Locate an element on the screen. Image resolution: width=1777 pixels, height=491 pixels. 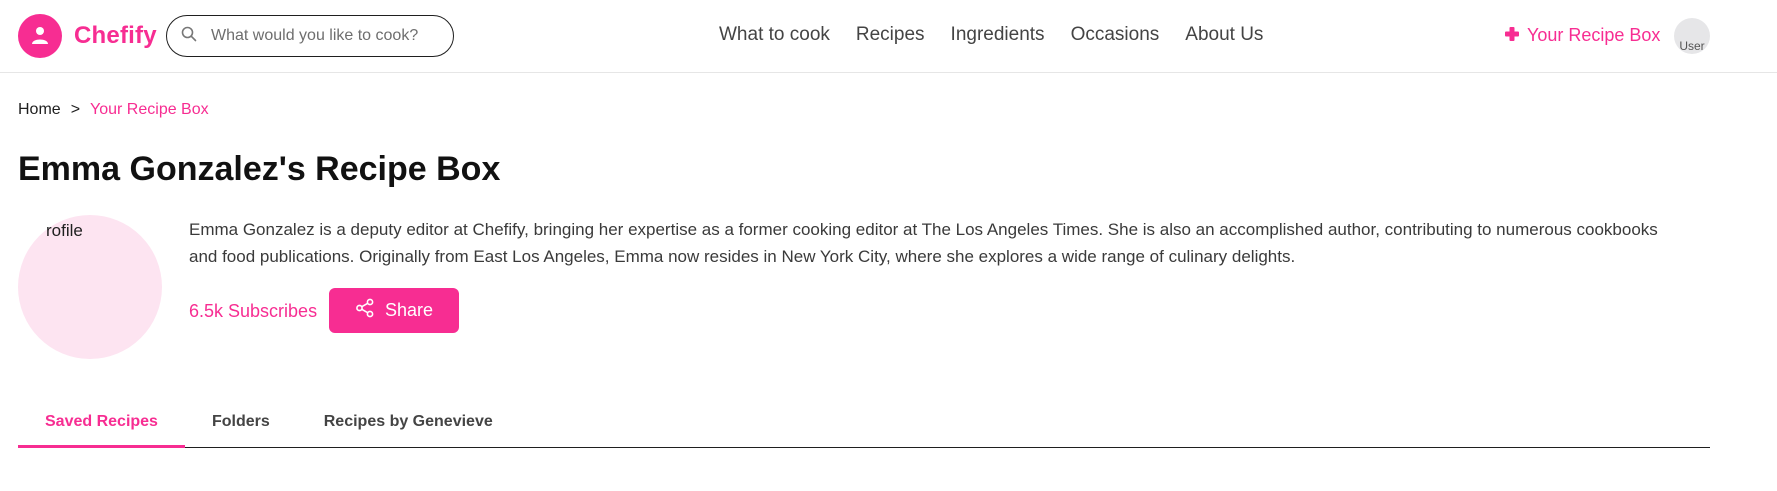
nav-item-ingredients: Ingredients is located at coordinates (998, 35).